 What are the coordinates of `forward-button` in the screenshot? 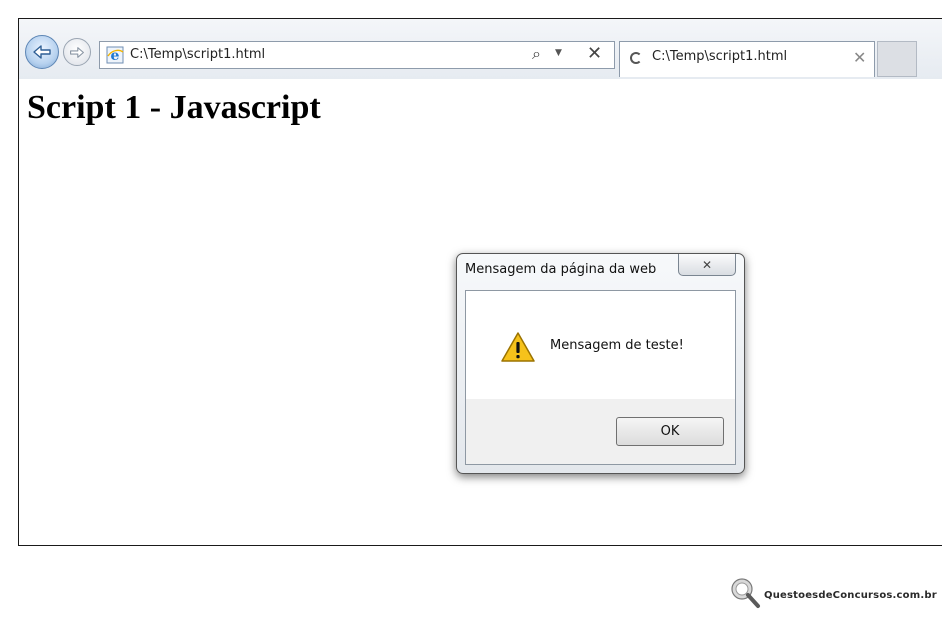 It's located at (77, 52).